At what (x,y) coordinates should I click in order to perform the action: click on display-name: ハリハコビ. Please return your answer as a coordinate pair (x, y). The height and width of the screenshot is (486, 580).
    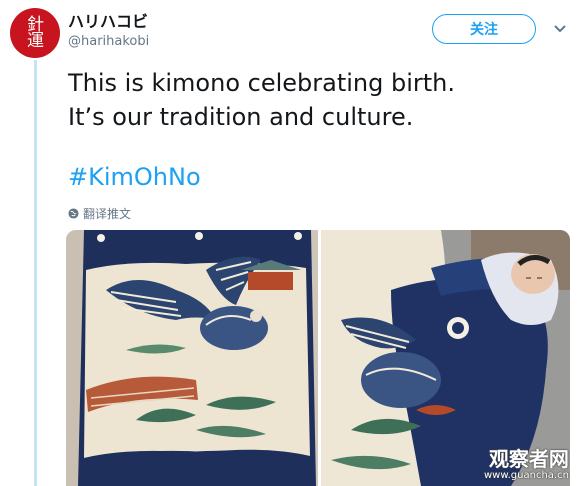
    Looking at the image, I should click on (108, 20).